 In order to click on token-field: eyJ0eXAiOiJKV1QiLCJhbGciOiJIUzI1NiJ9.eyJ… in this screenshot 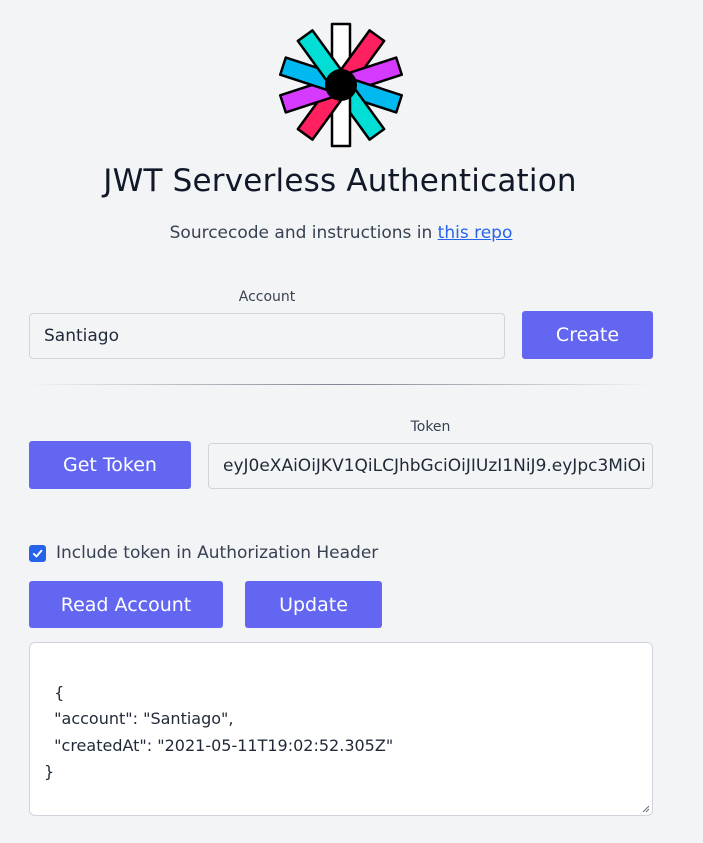, I will do `click(430, 466)`.